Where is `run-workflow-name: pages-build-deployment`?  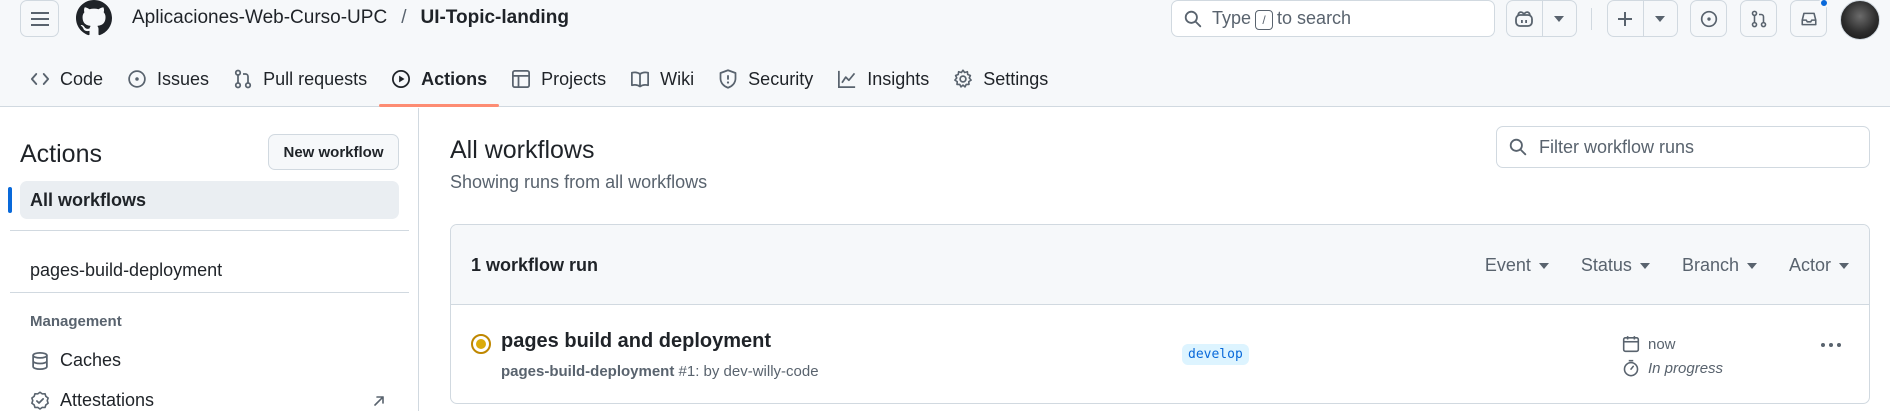 run-workflow-name: pages-build-deployment is located at coordinates (588, 371).